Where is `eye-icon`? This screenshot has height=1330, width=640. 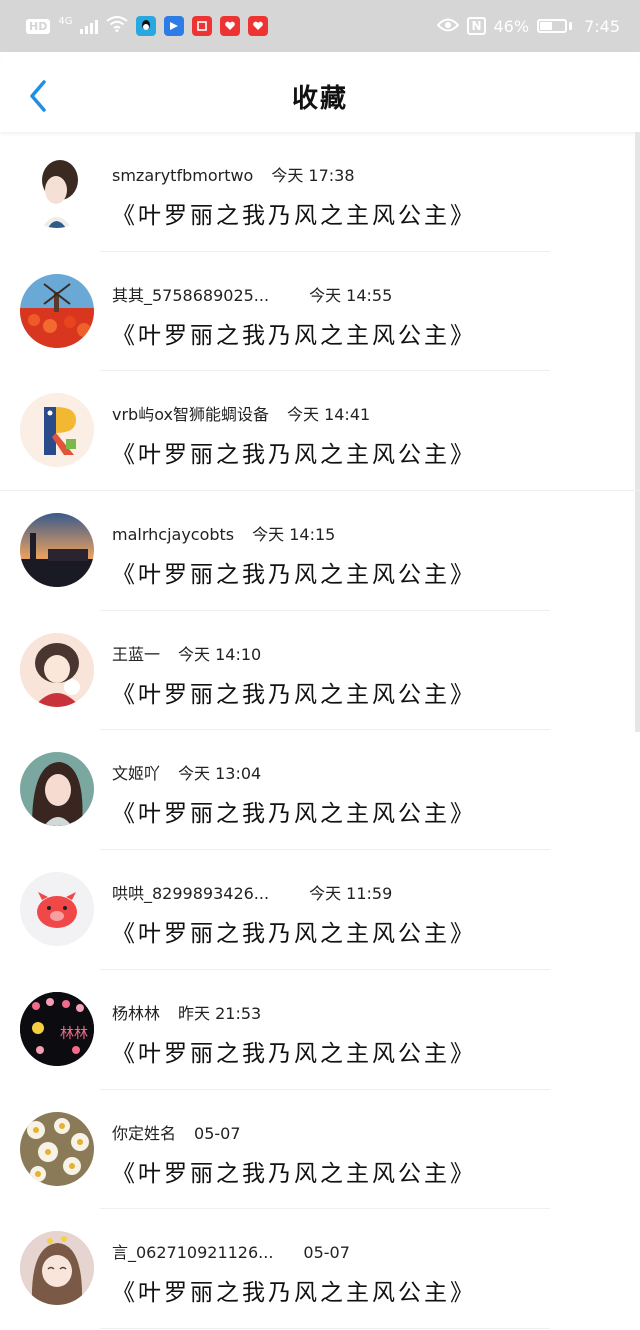
eye-icon is located at coordinates (448, 26).